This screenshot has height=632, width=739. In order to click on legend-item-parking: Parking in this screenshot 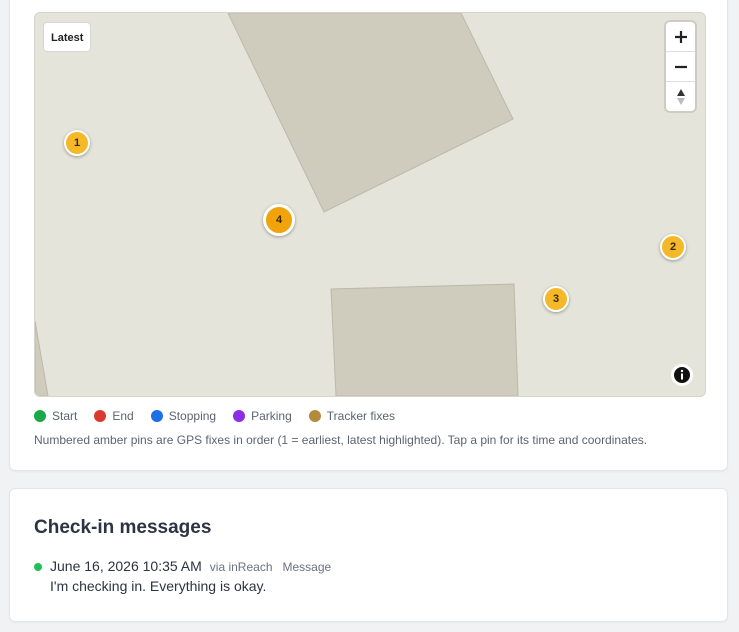, I will do `click(262, 416)`.